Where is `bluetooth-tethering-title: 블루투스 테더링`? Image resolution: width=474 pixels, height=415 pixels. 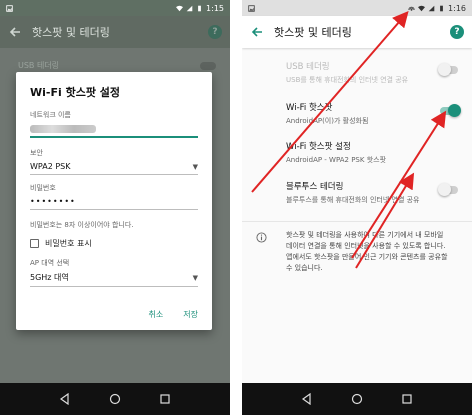 bluetooth-tethering-title: 블루투스 테더링 is located at coordinates (315, 187).